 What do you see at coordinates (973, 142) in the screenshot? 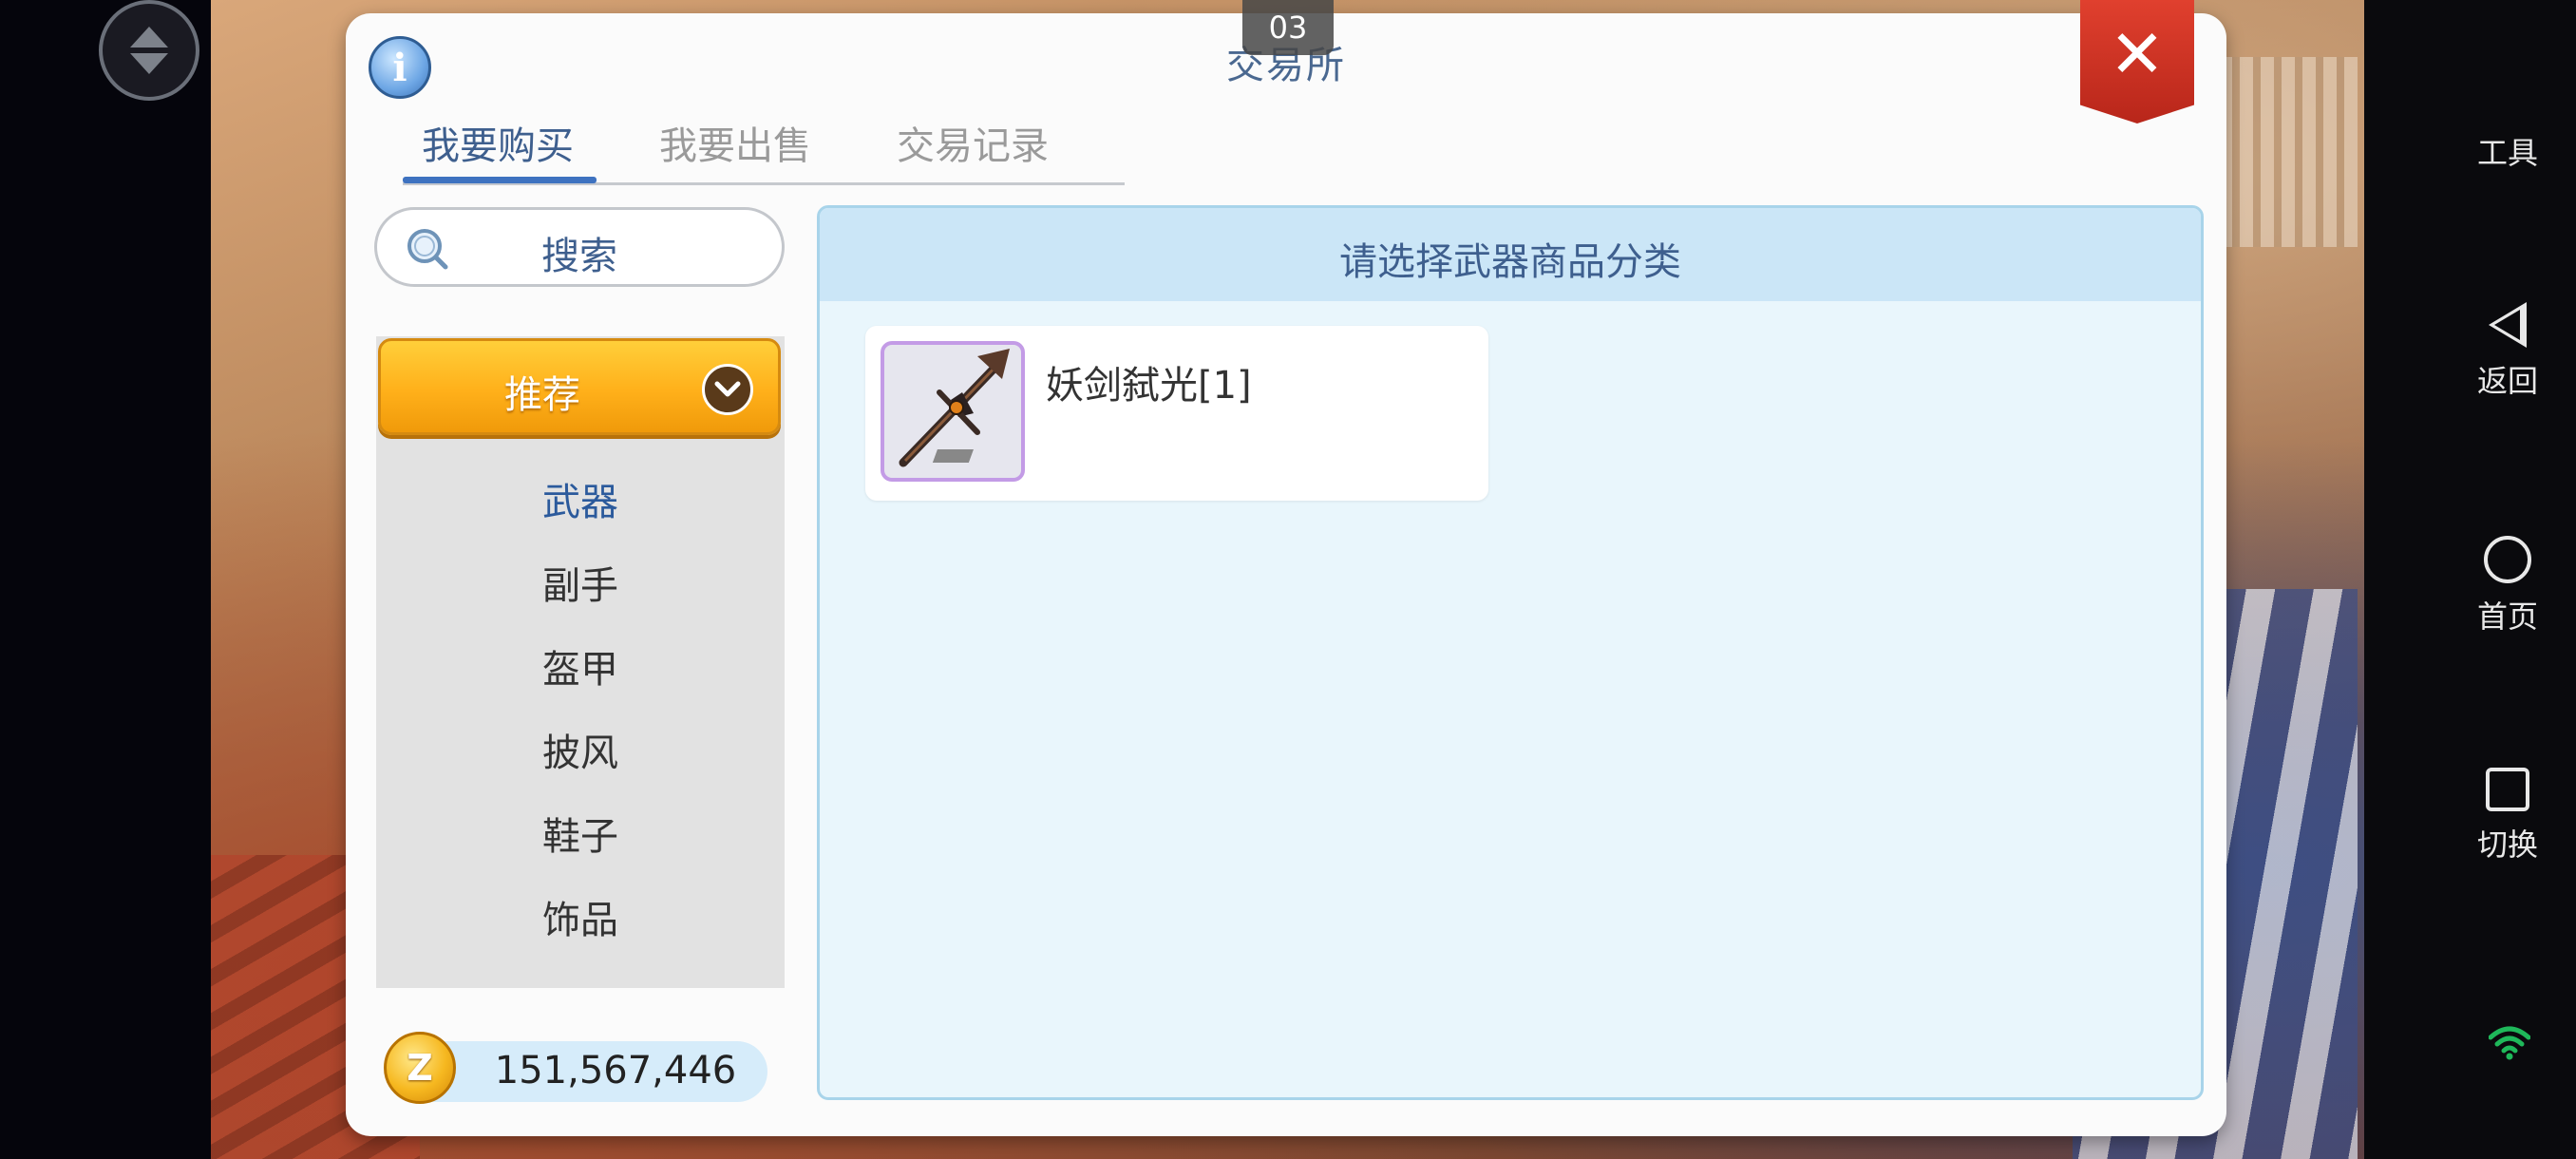
I see `tab-history: 交易记录` at bounding box center [973, 142].